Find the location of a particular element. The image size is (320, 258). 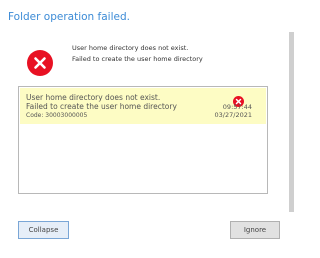

dialog-title: Folder operation failed. is located at coordinates (69, 17).